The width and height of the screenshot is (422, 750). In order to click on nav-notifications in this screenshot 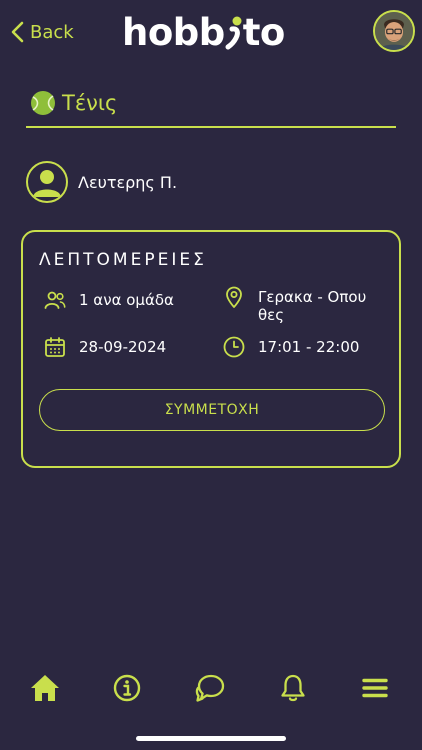, I will do `click(293, 688)`.